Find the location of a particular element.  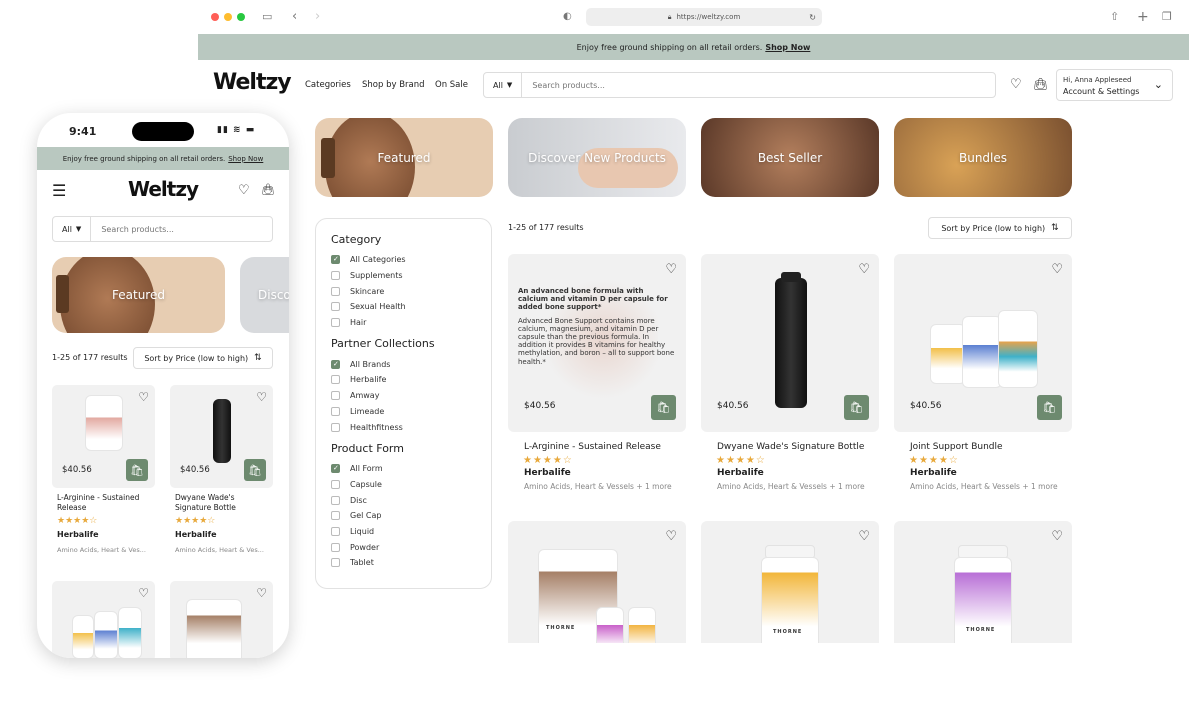

filter-option: Capsule is located at coordinates (403, 485).